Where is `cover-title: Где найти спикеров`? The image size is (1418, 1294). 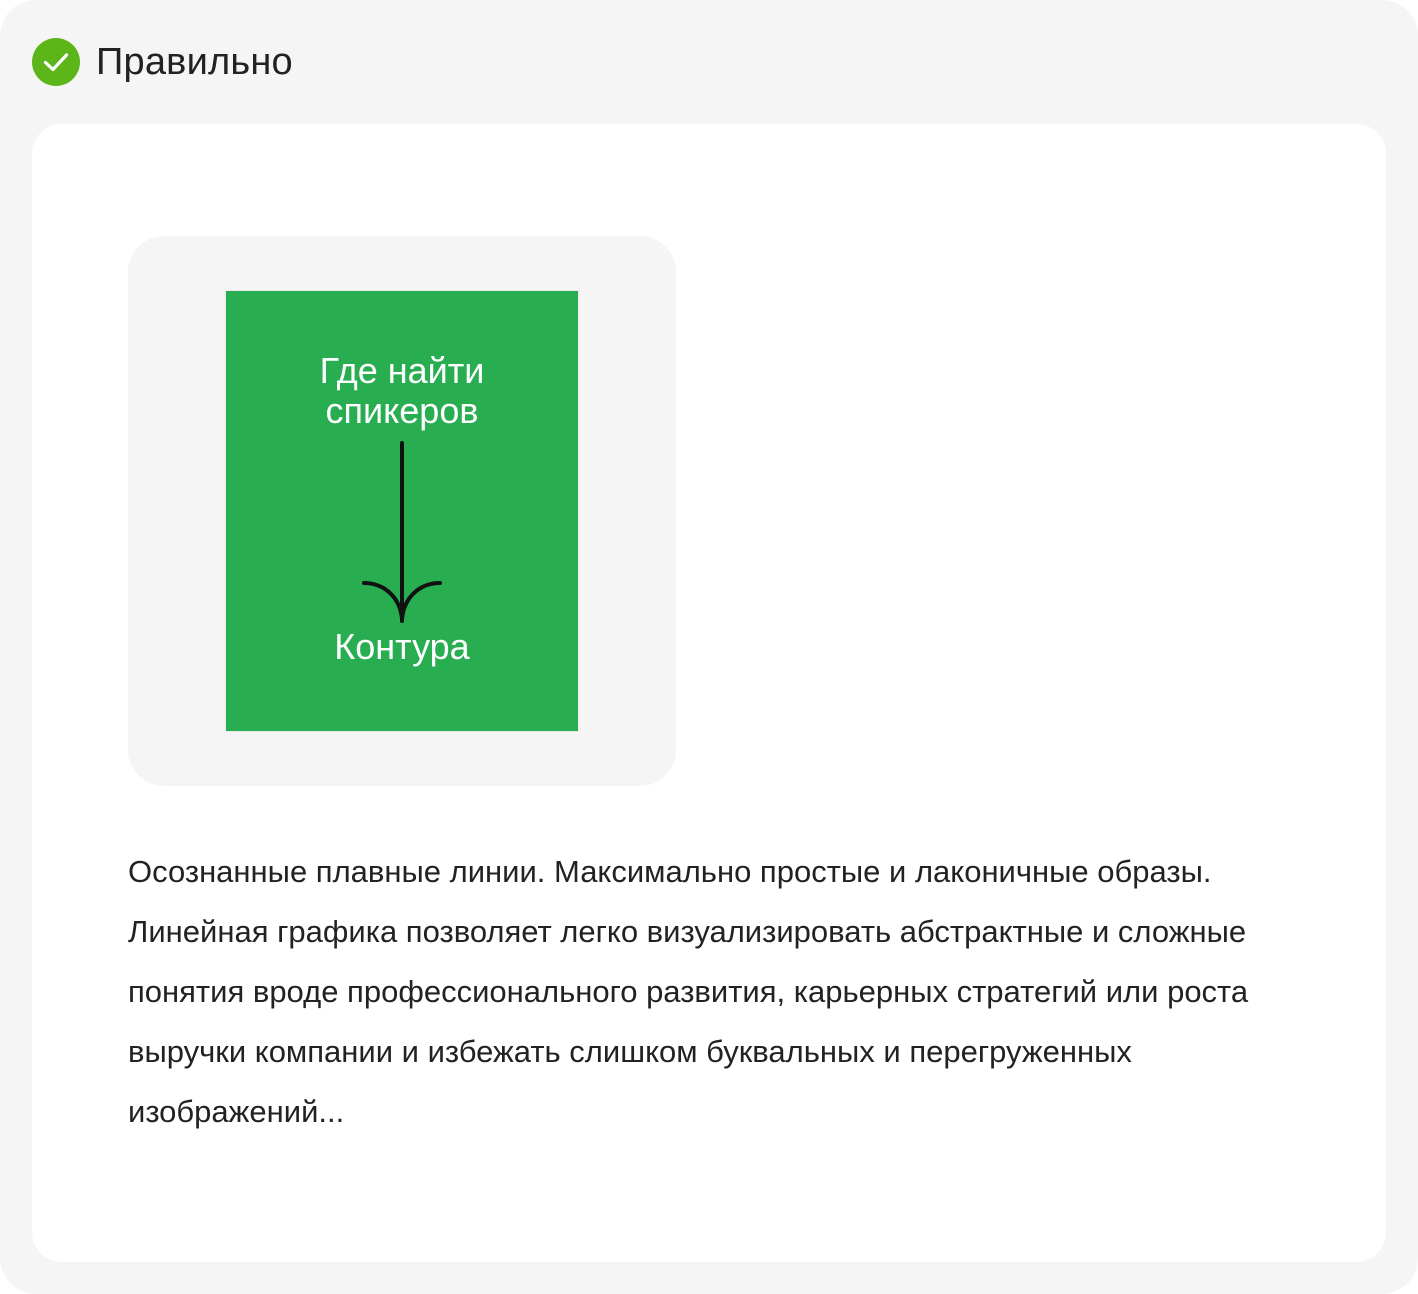
cover-title: Где найти спикеров is located at coordinates (402, 390).